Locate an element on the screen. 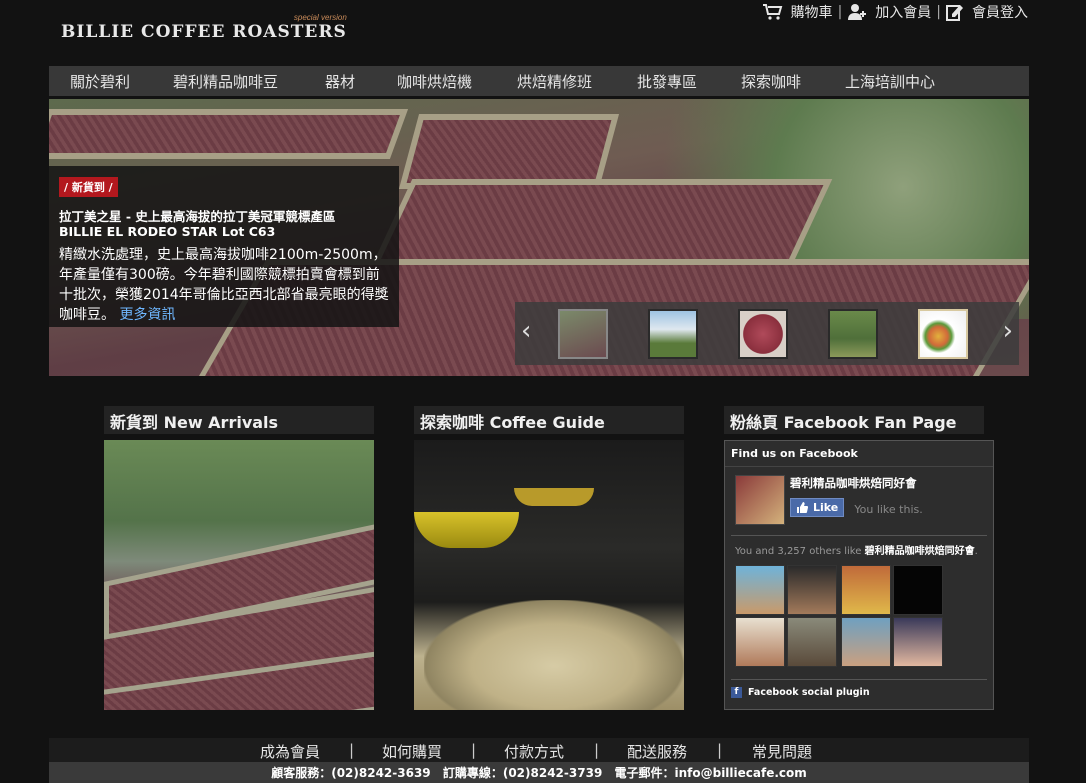 This screenshot has height=783, width=1086. facebook-page-row: 碧利精品咖啡烘焙同好會 Like You like this. is located at coordinates (829, 500).